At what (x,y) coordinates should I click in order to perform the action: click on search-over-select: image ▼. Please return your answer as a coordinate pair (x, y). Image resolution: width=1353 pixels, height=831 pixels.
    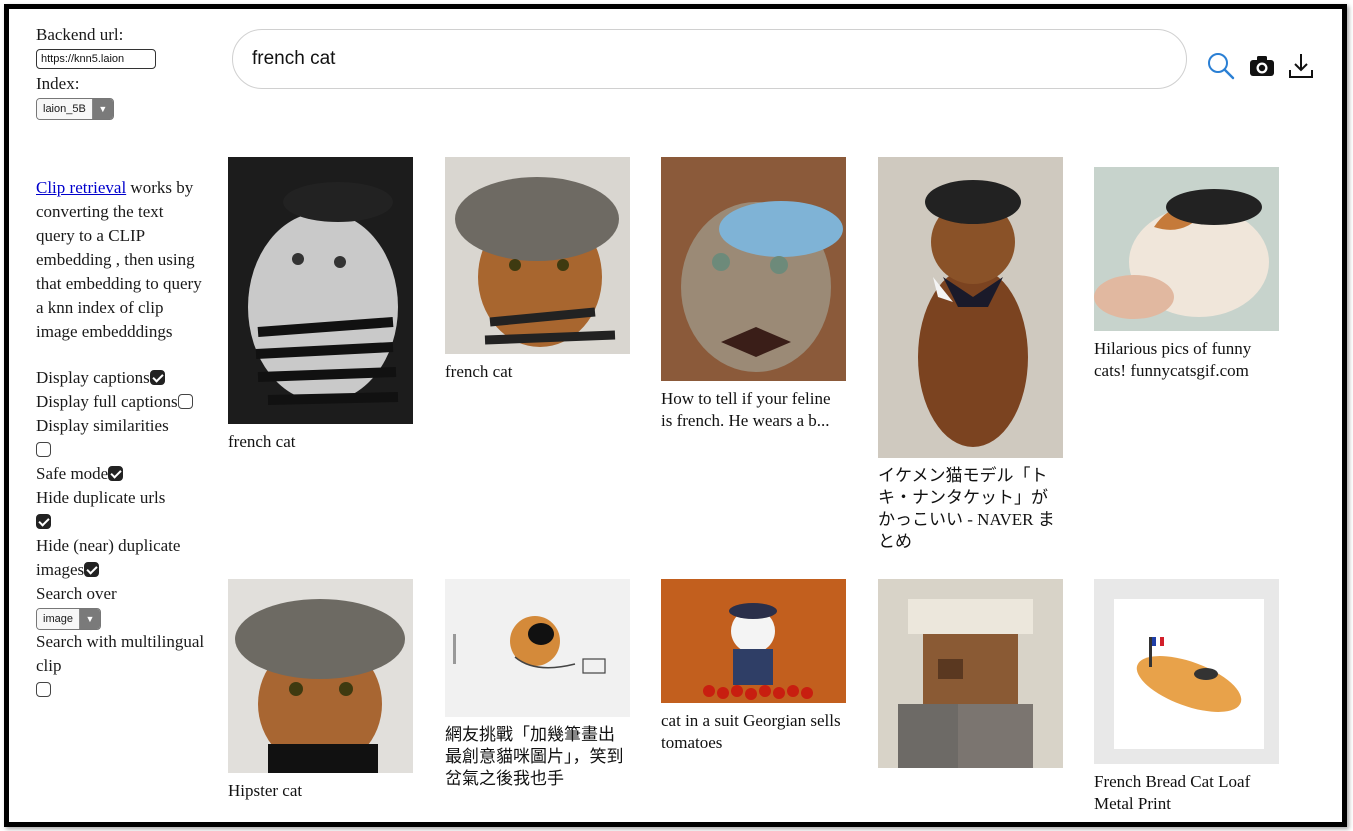
    Looking at the image, I should click on (68, 619).